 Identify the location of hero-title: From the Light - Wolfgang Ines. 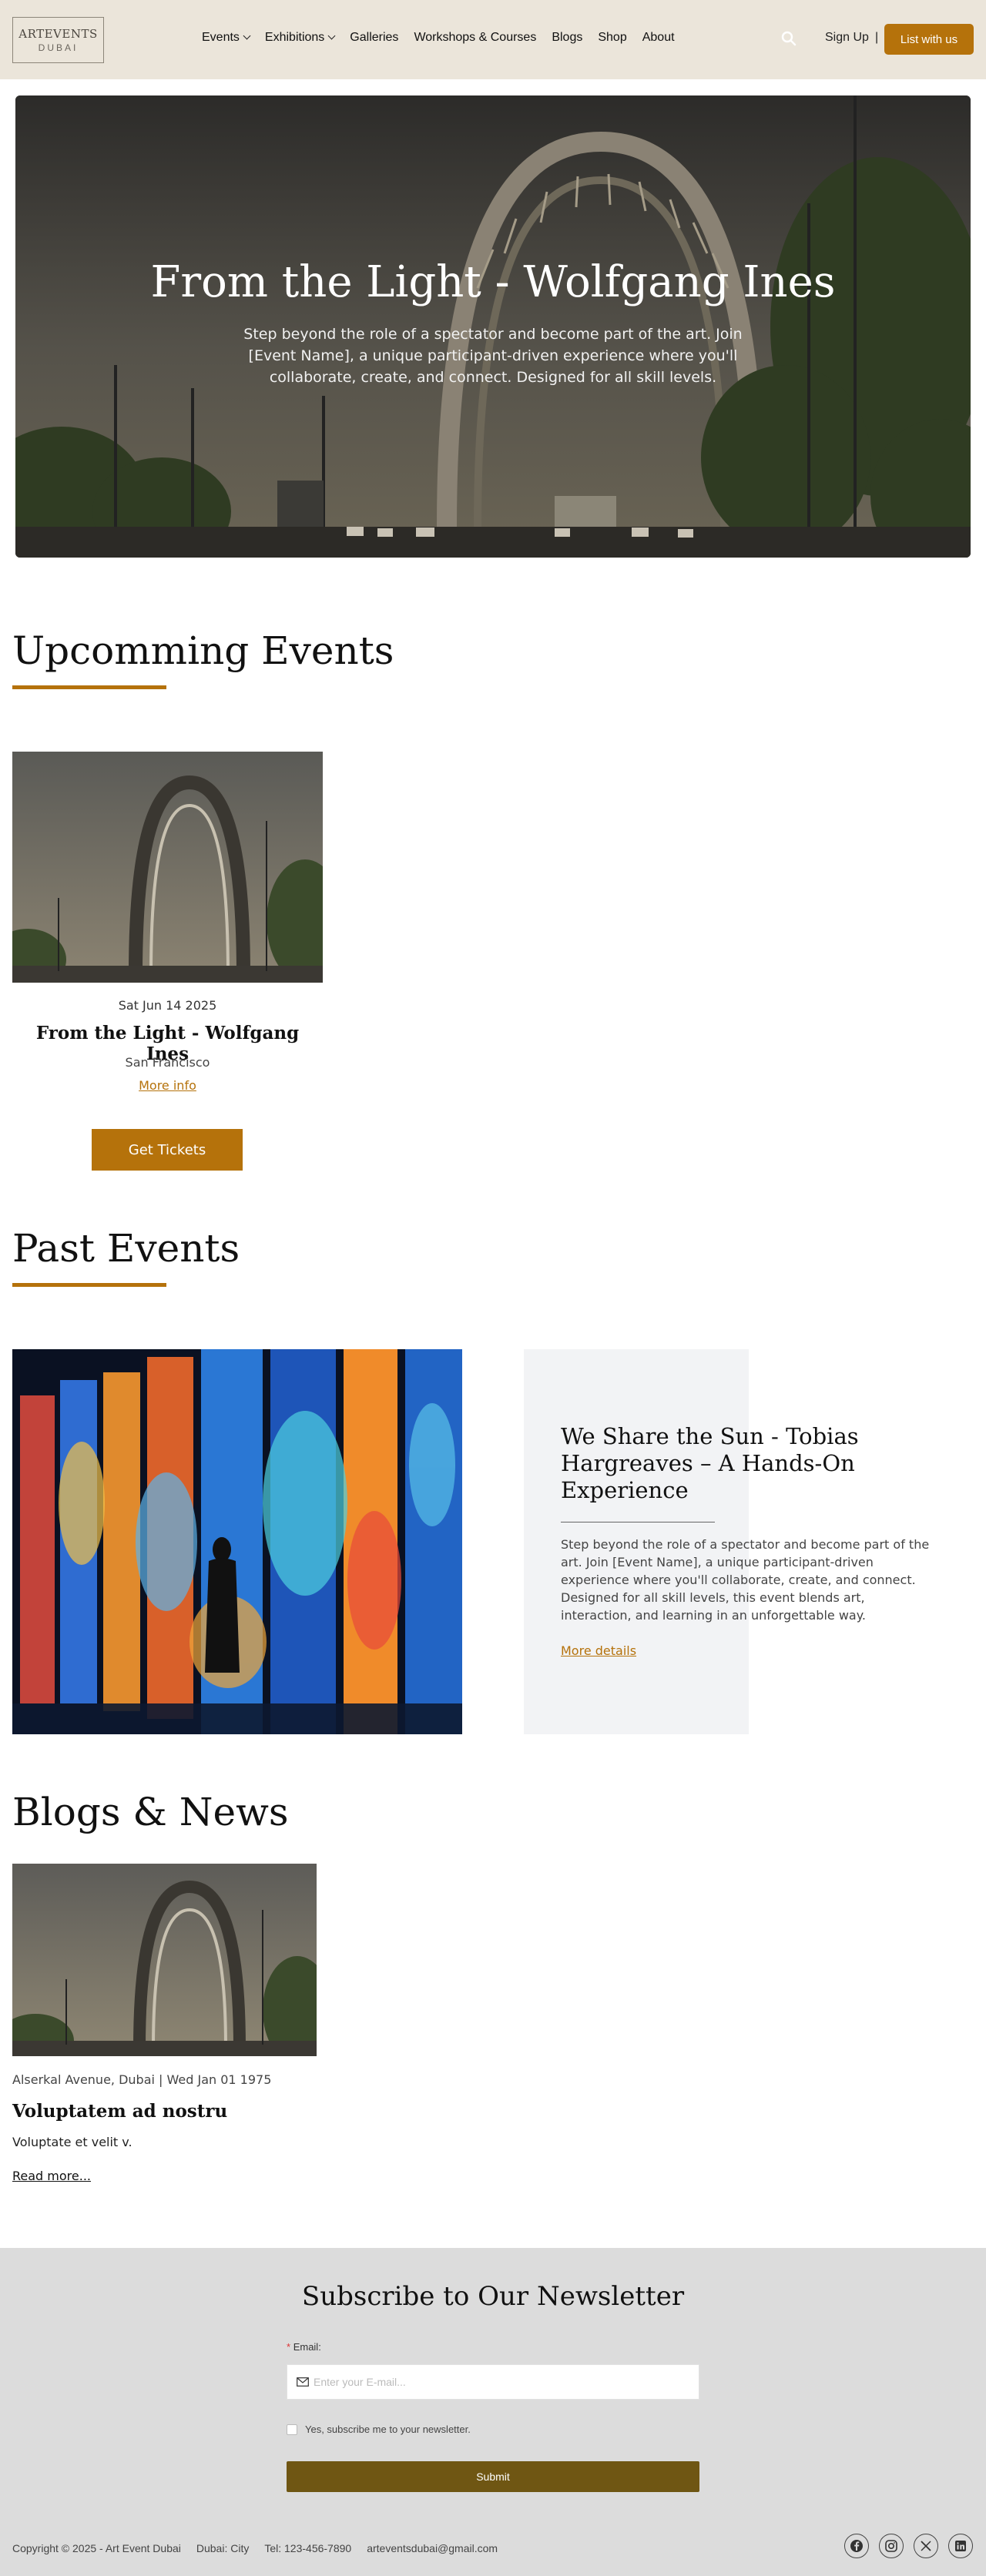
(493, 282).